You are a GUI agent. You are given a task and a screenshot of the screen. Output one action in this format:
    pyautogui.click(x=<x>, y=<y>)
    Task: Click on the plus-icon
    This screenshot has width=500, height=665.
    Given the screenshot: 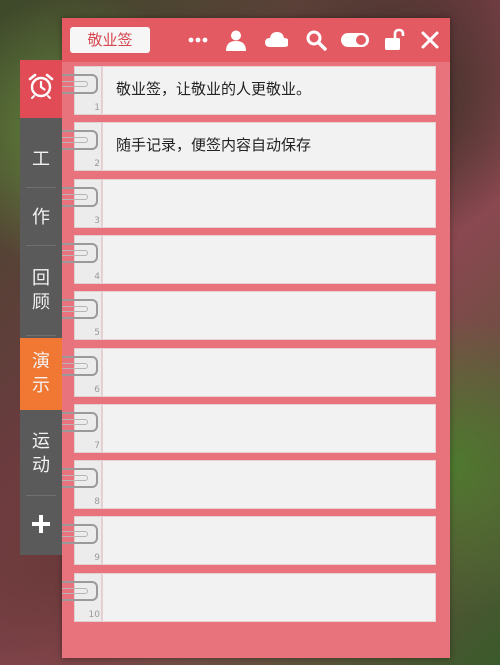 What is the action you would take?
    pyautogui.click(x=41, y=527)
    